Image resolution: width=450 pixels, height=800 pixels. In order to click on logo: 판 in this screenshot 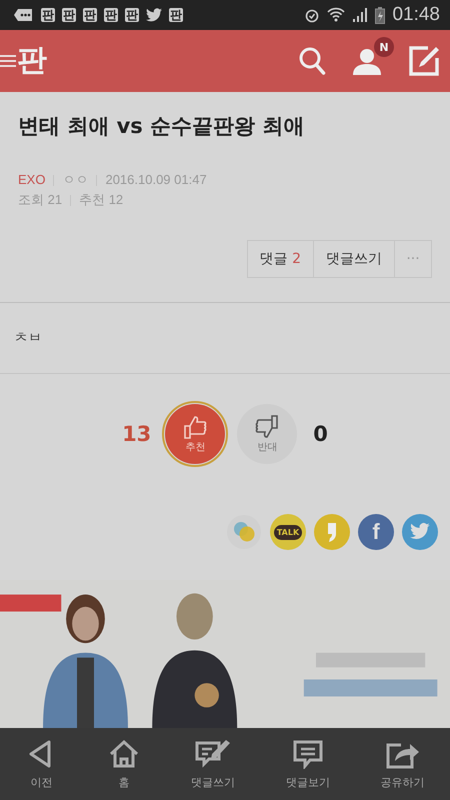, I will do `click(32, 61)`.